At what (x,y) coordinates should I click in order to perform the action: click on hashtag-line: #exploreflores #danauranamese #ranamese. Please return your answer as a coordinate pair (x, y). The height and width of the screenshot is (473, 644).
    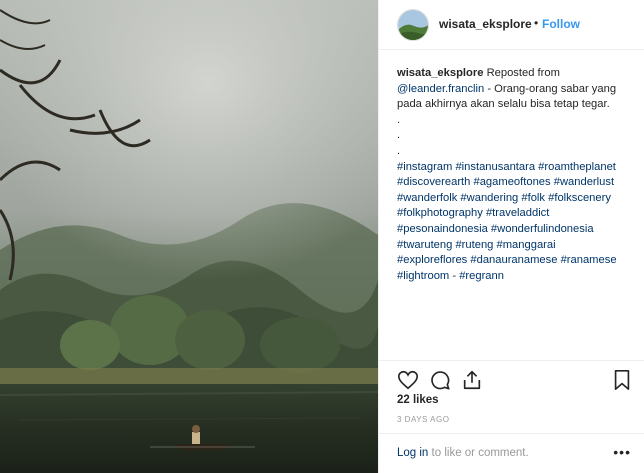
    Looking at the image, I should click on (517, 261).